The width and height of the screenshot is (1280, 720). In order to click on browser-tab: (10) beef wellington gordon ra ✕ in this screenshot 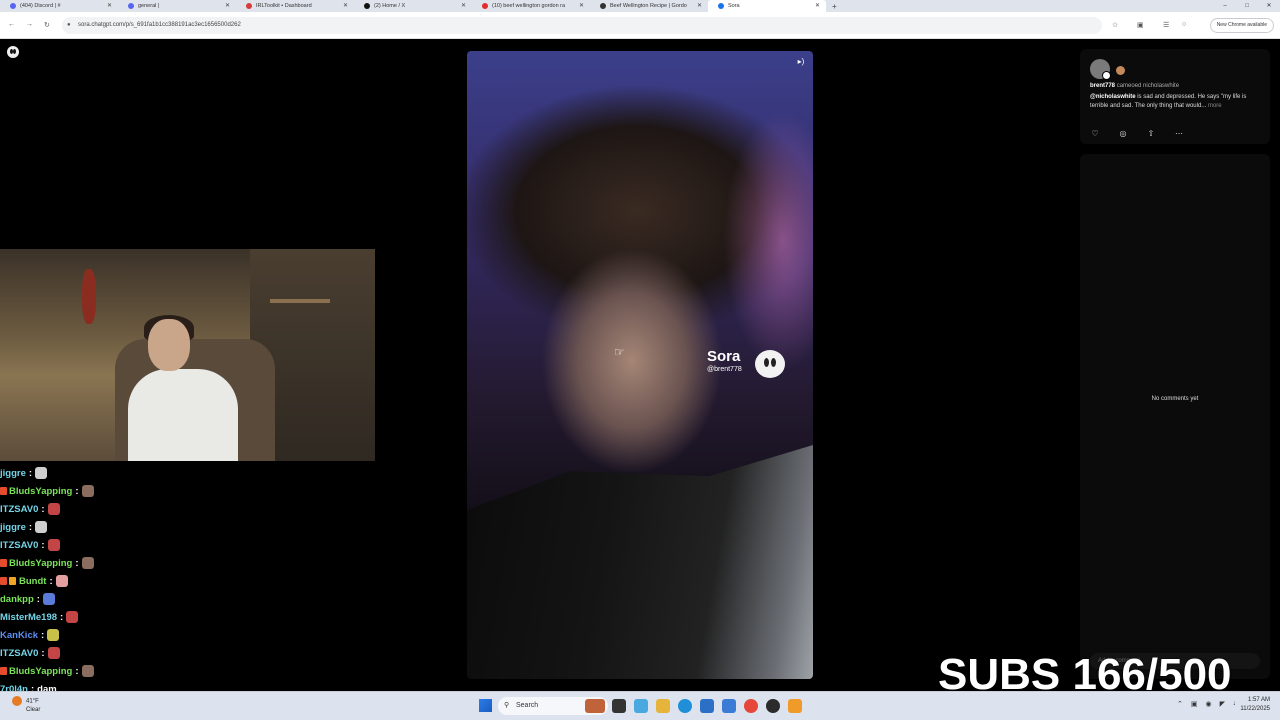, I will do `click(531, 6)`.